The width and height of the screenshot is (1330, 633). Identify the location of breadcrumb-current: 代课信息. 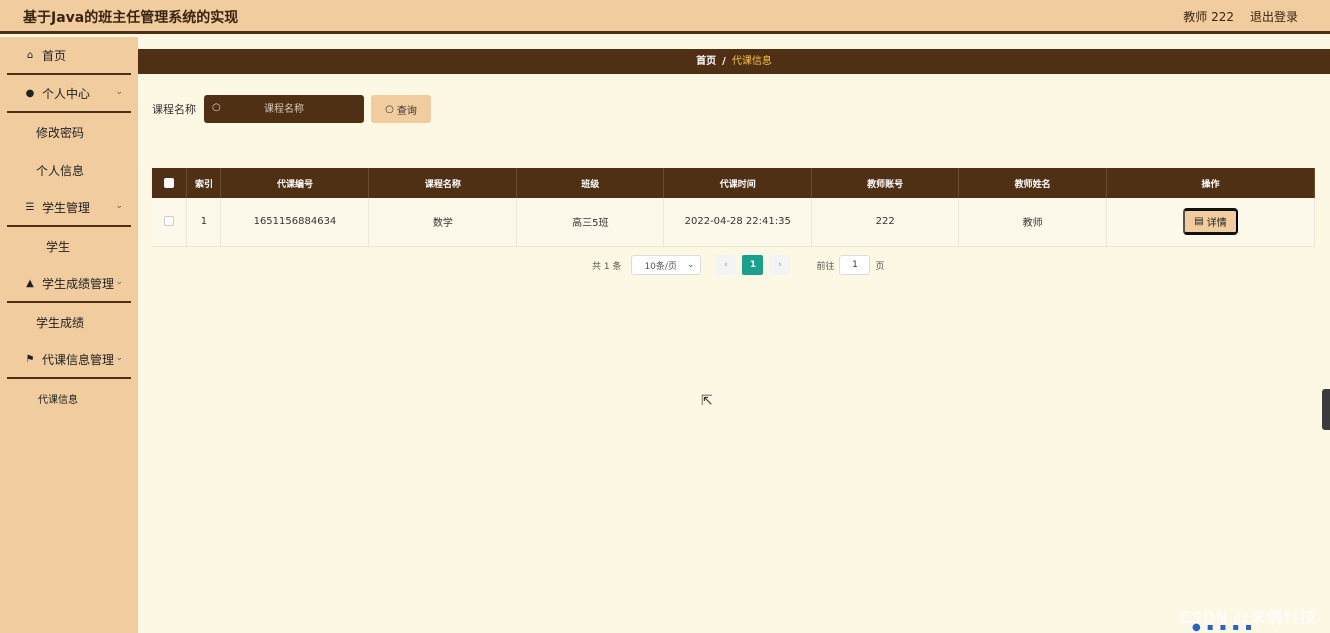
(751, 61).